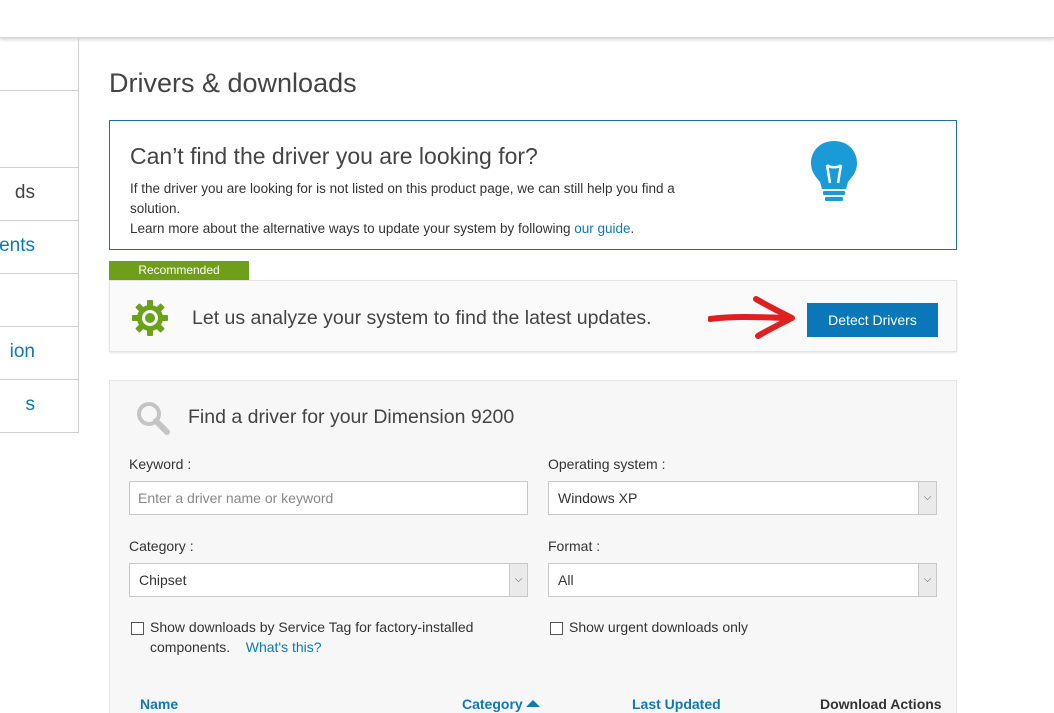  Describe the element at coordinates (501, 704) in the screenshot. I see `col-header-category: Category` at that location.